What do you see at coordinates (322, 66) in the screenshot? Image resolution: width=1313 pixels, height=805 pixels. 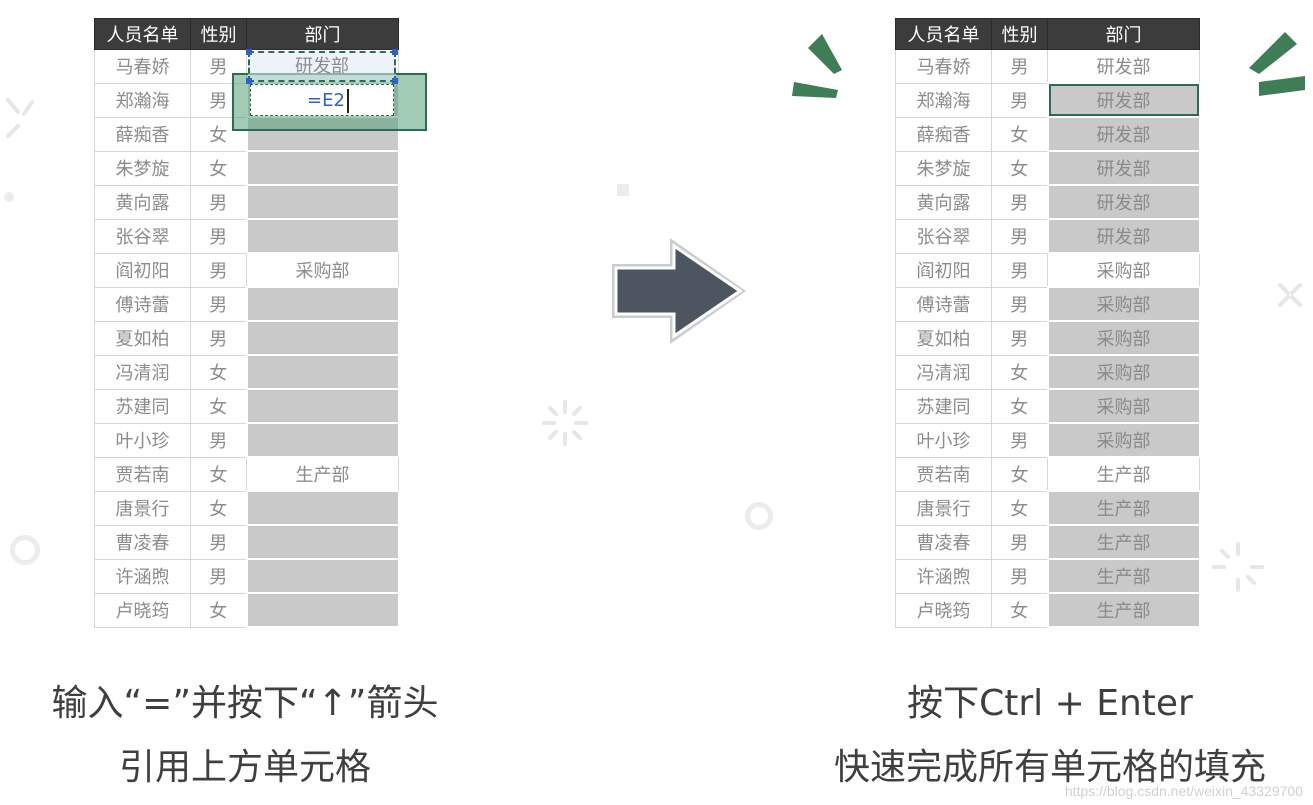 I see `source-cell-text: 研发部` at bounding box center [322, 66].